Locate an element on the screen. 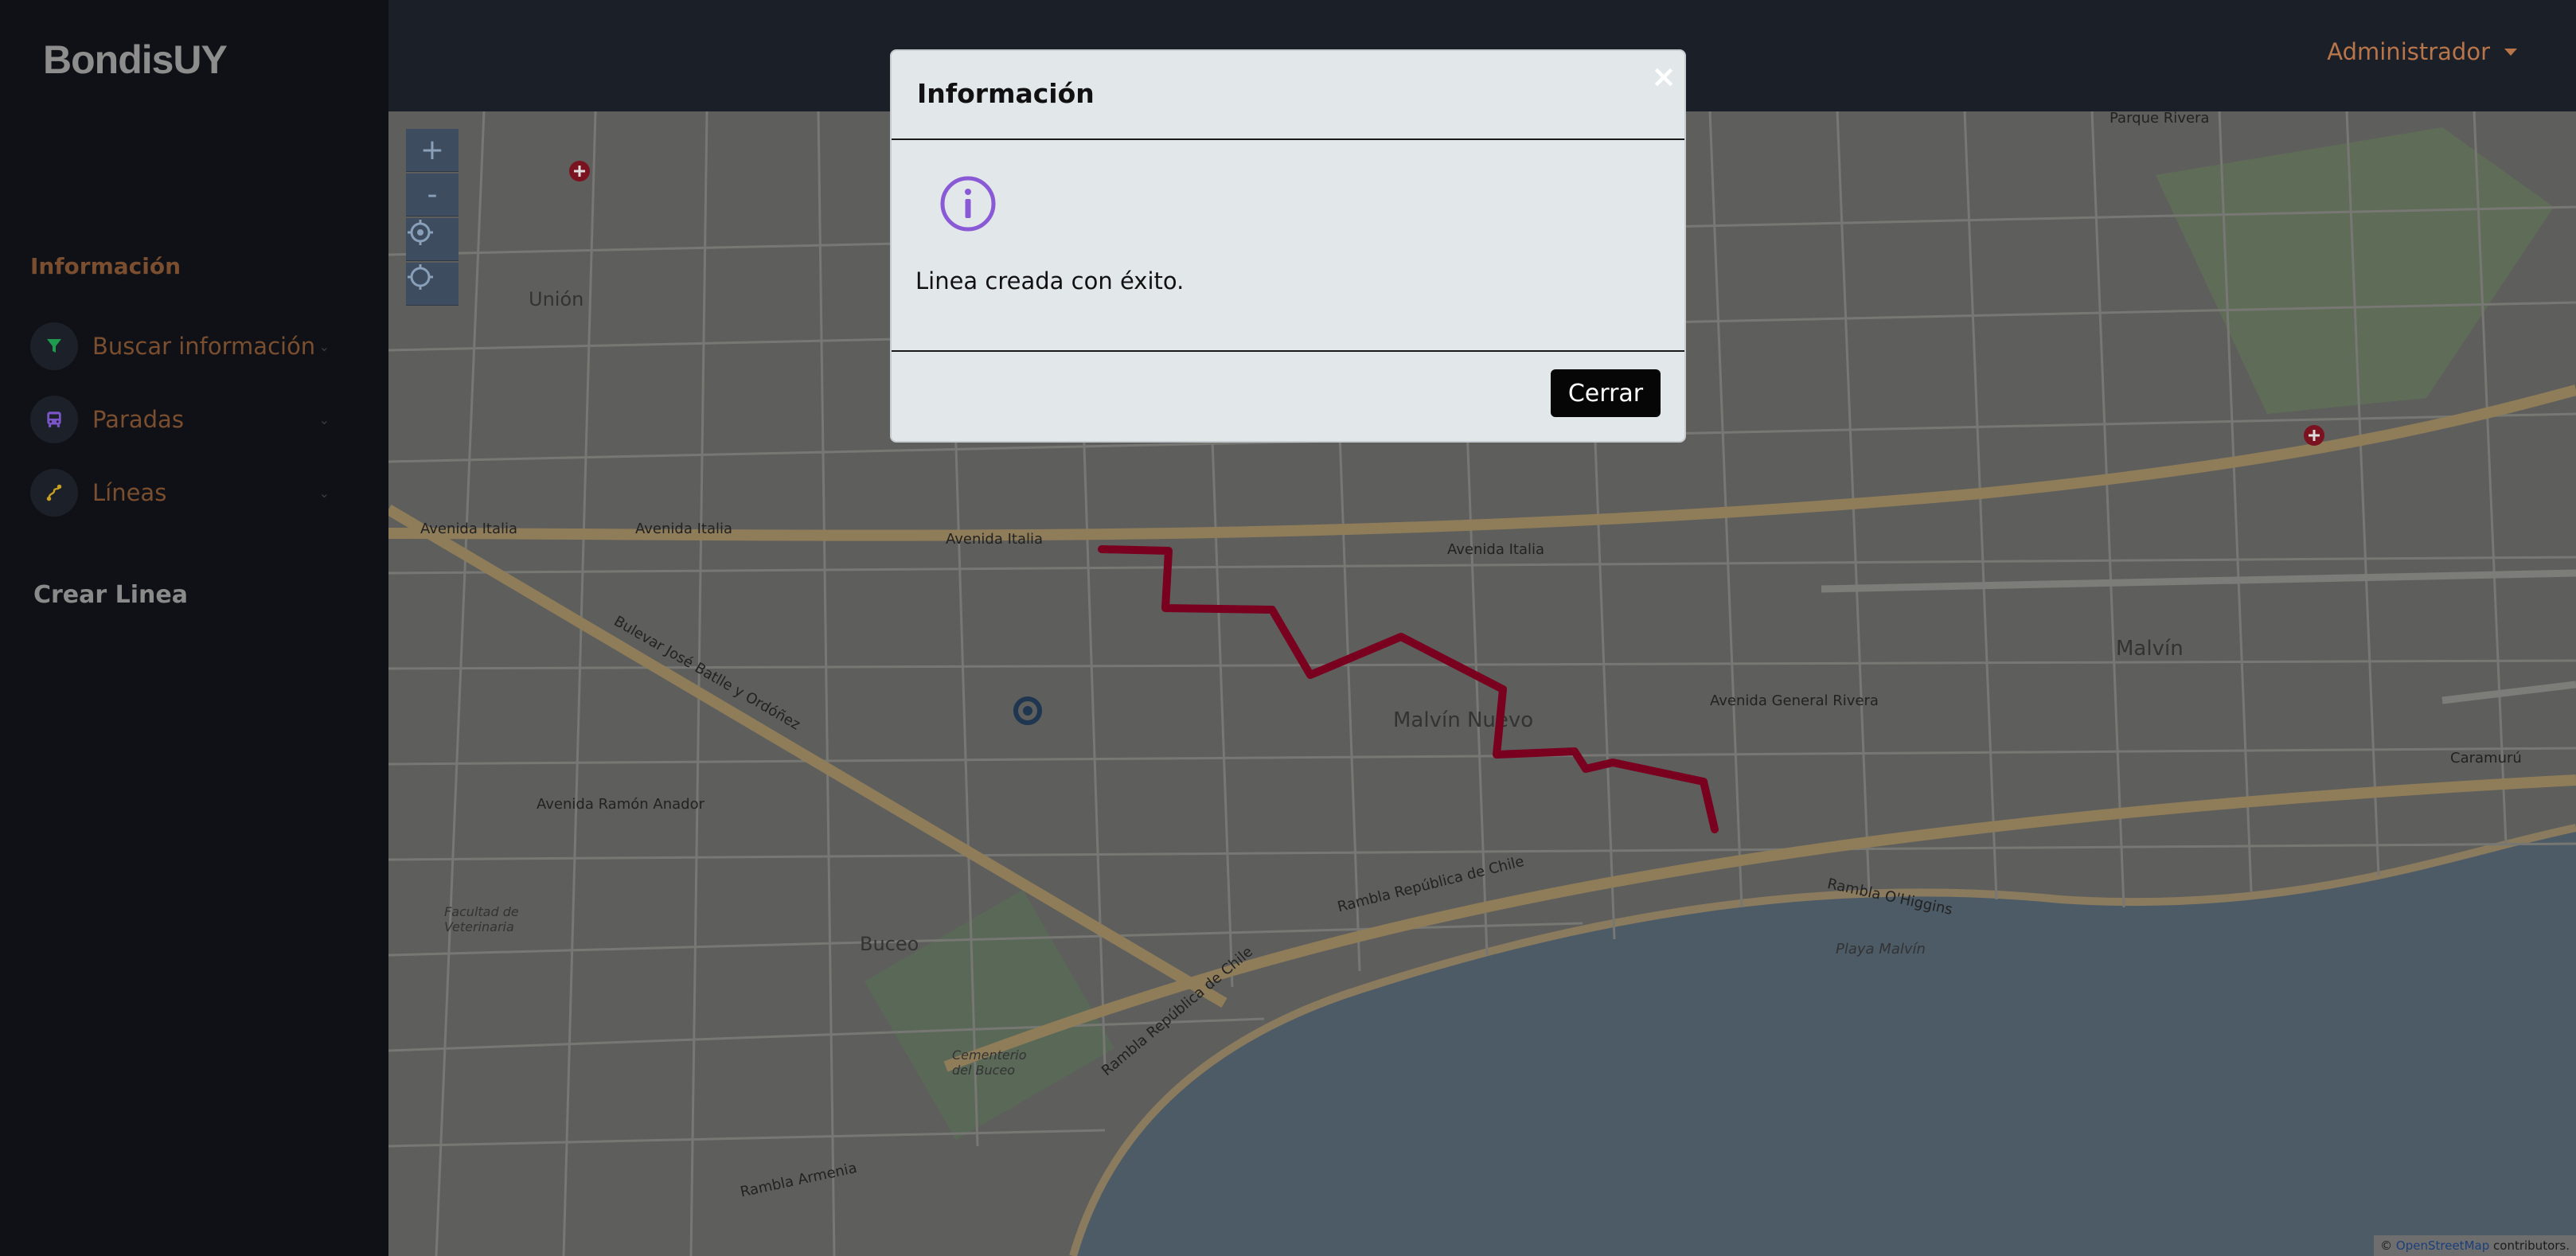  zoom-out-button: - is located at coordinates (432, 195).